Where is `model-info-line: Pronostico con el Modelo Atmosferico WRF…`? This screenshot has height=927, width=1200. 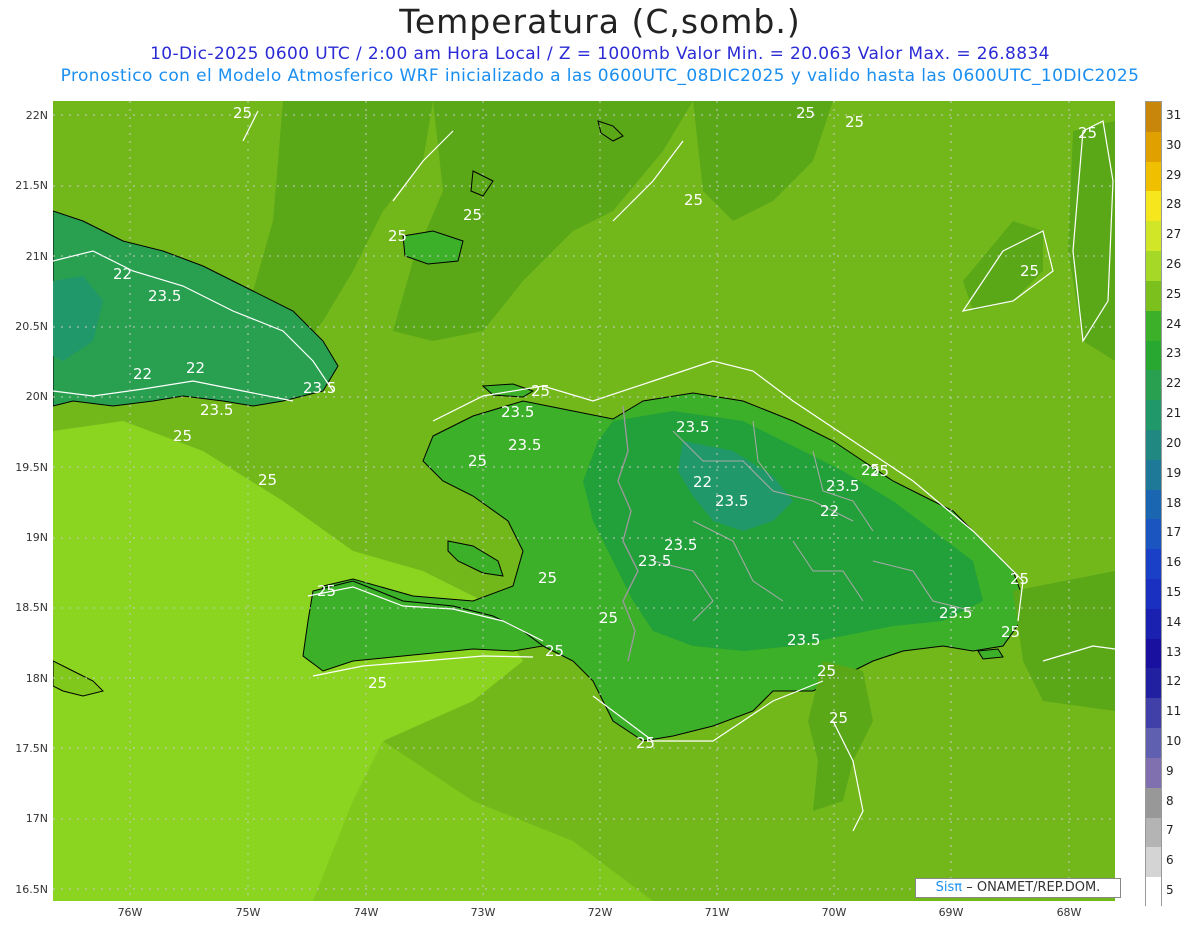 model-info-line: Pronostico con el Modelo Atmosferico WRF… is located at coordinates (600, 76).